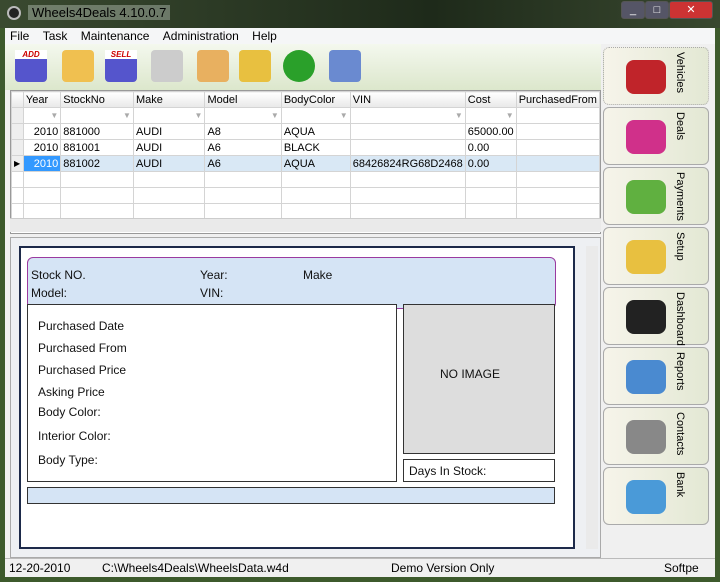 Image resolution: width=720 pixels, height=582 pixels. What do you see at coordinates (633, 10) in the screenshot?
I see `minimize-button: _` at bounding box center [633, 10].